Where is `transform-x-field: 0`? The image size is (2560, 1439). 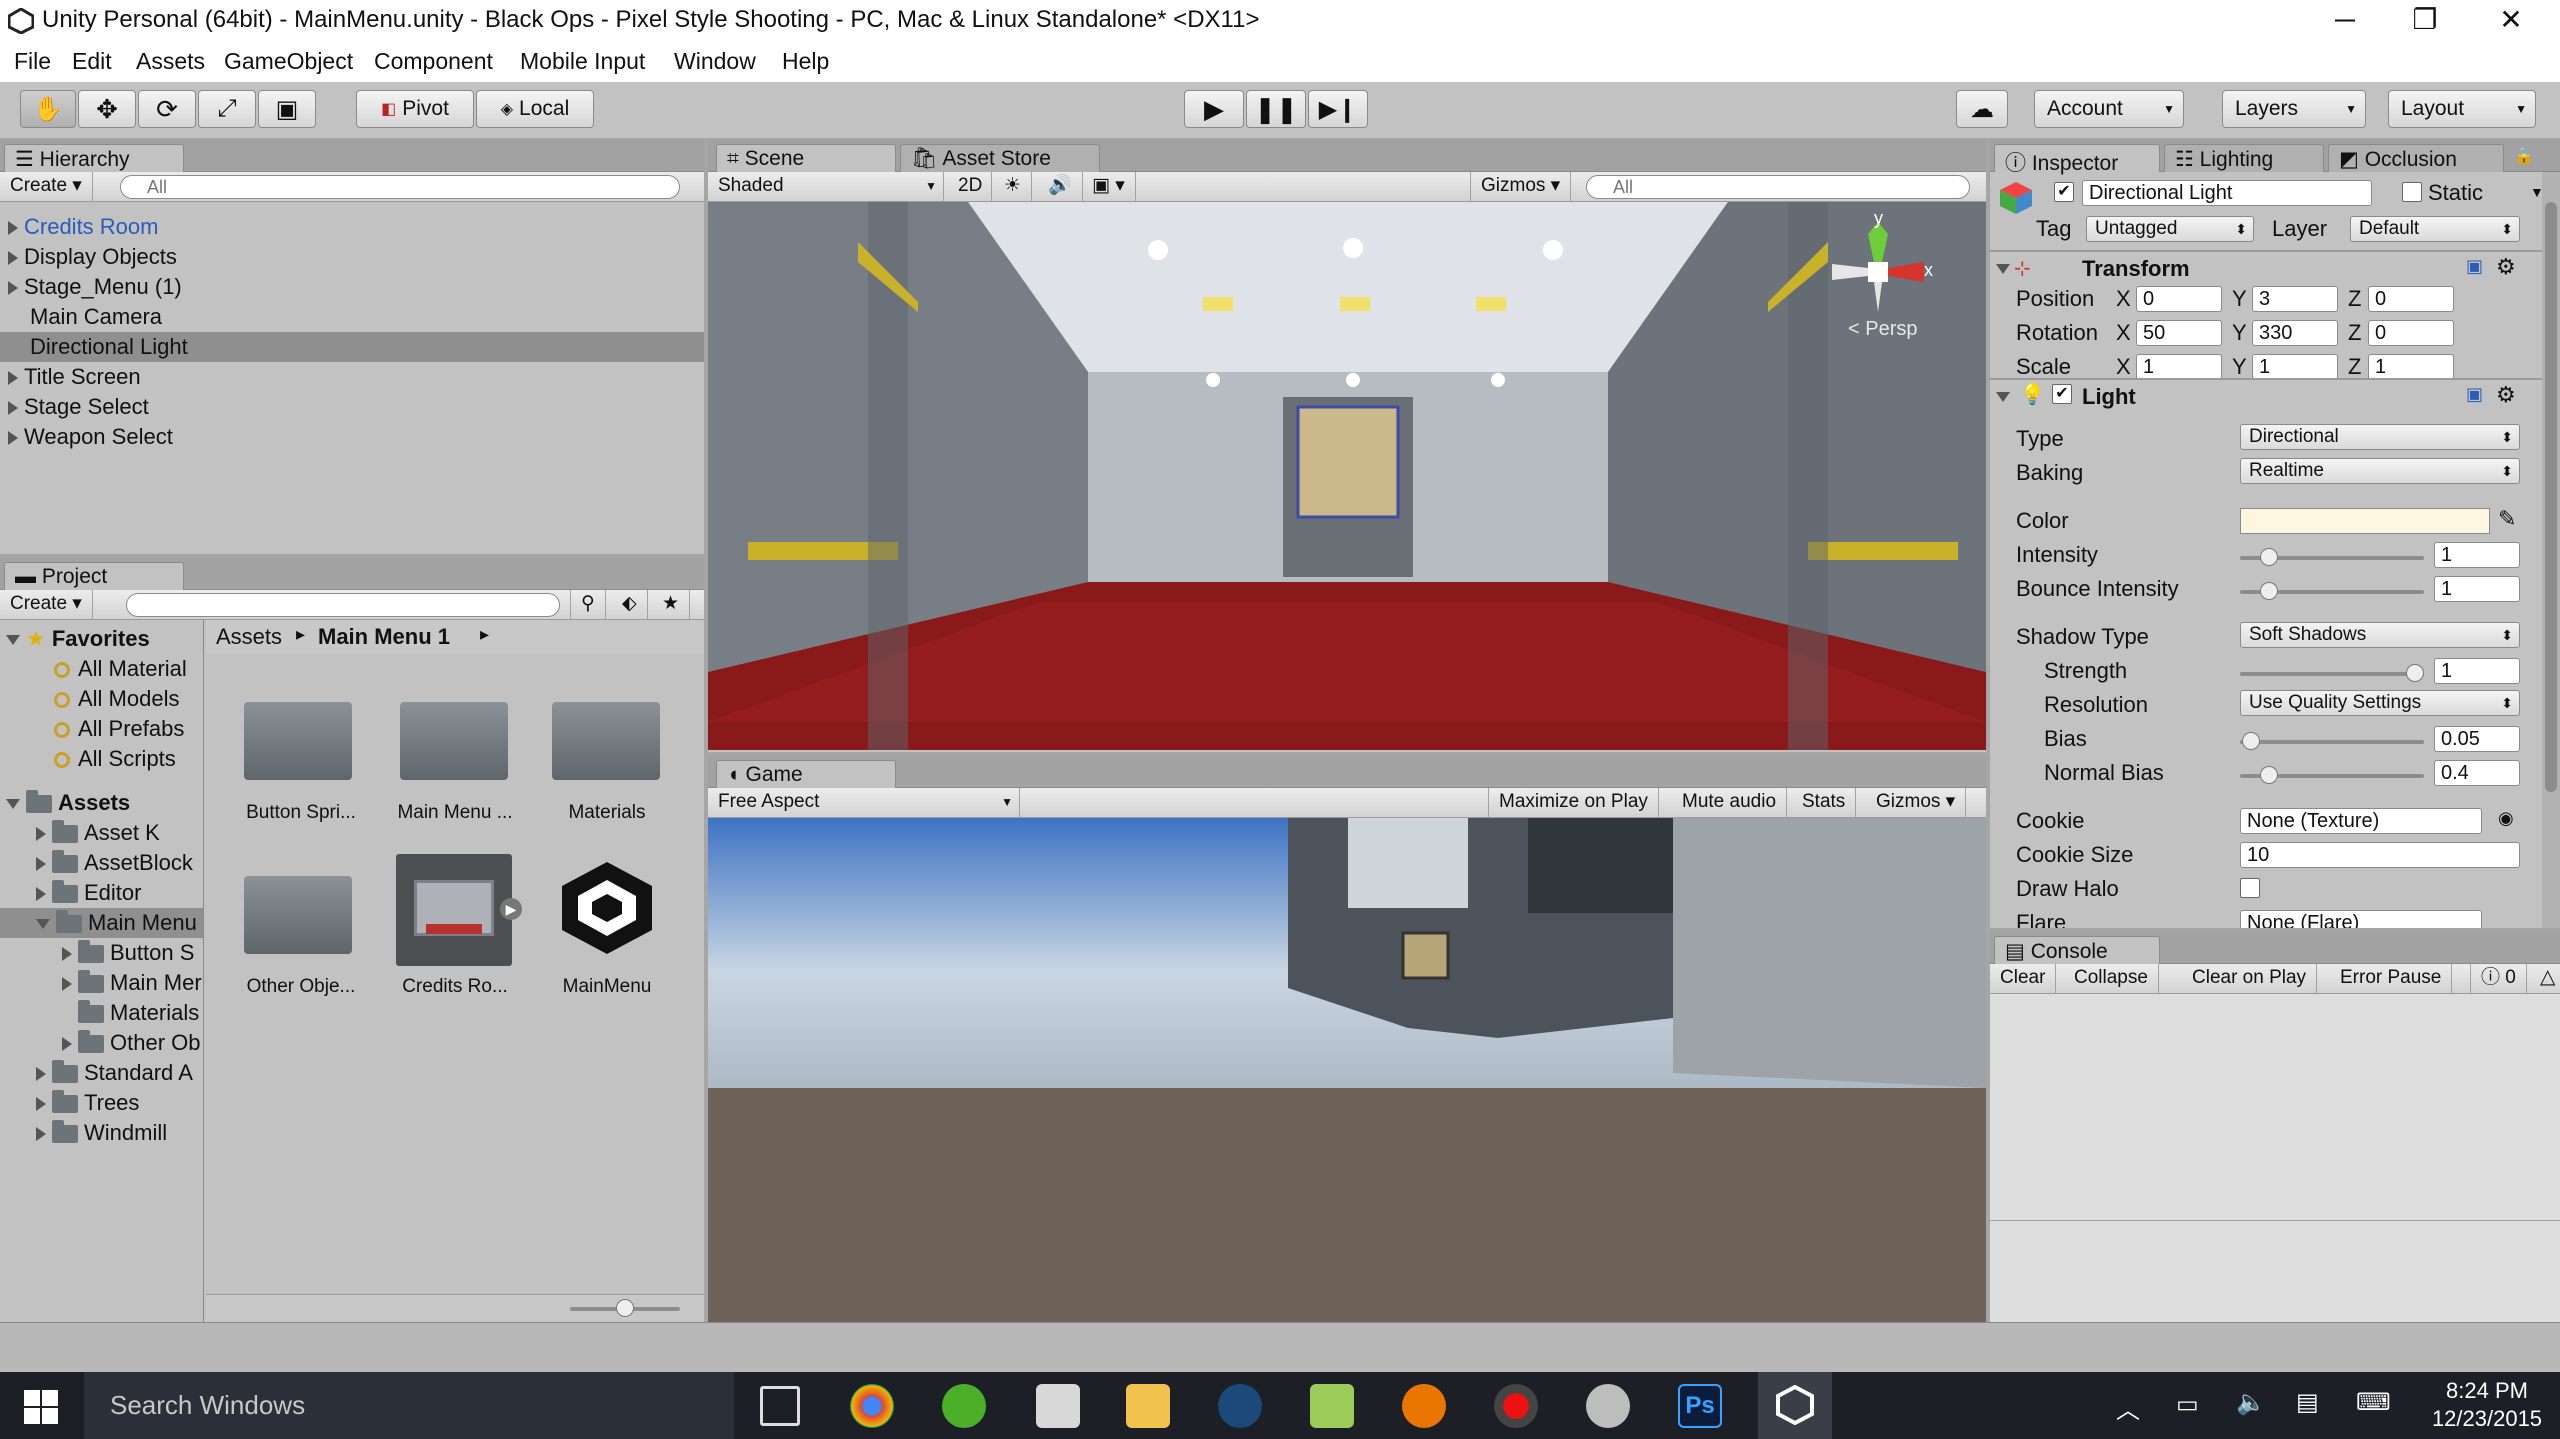 transform-x-field: 0 is located at coordinates (2179, 299).